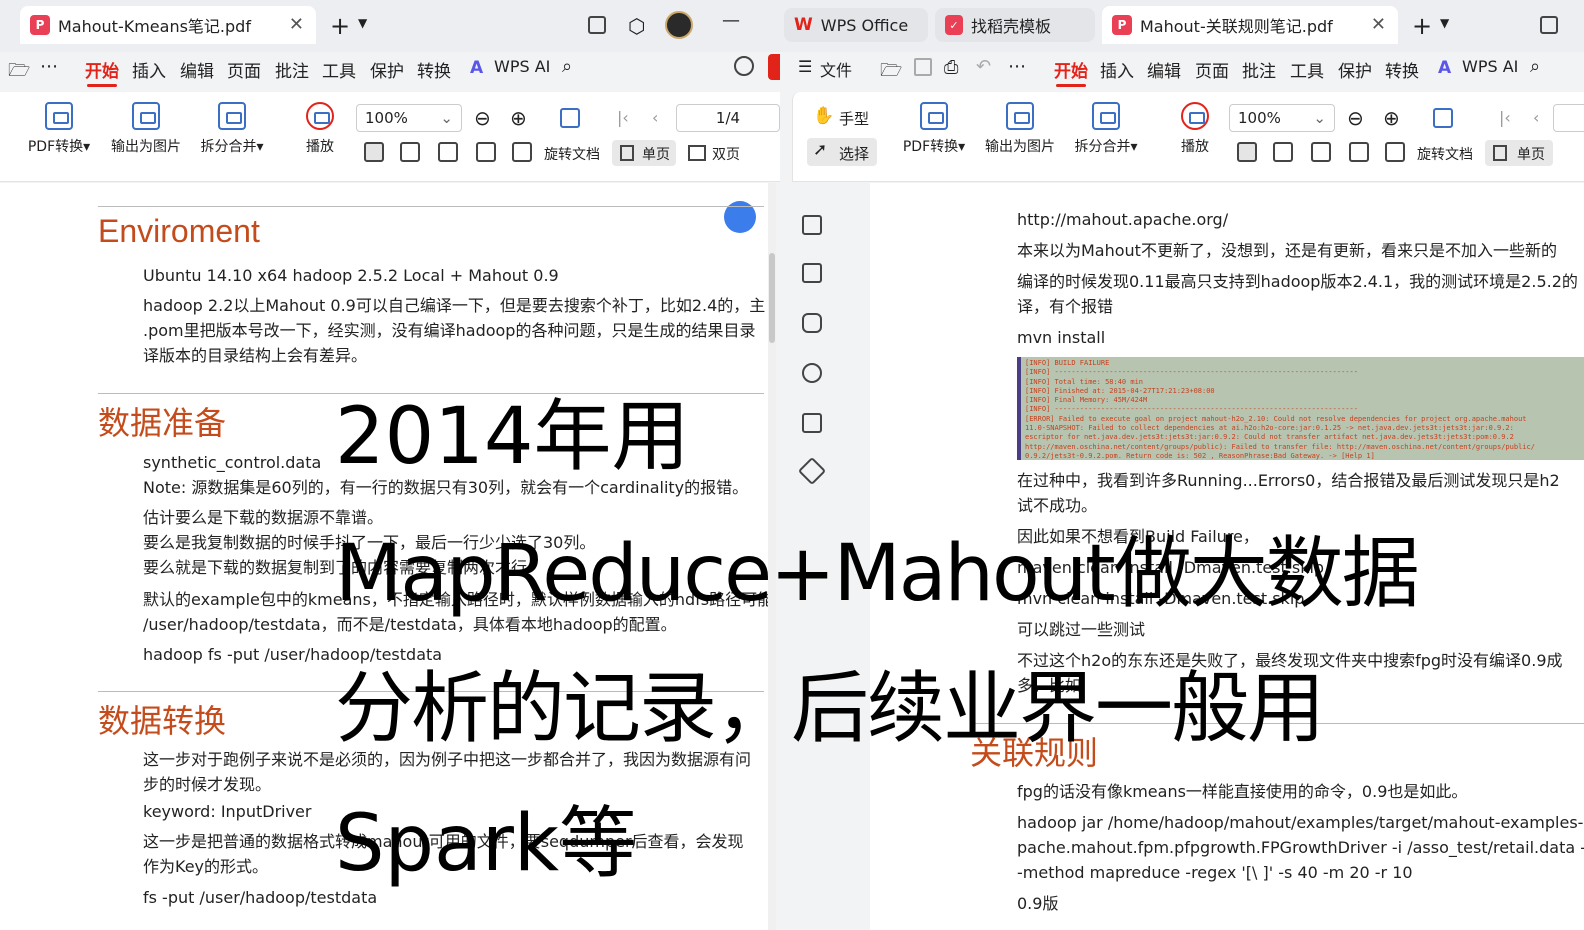 Image resolution: width=1584 pixels, height=930 pixels. Describe the element at coordinates (728, 118) in the screenshot. I see `page-number-input: 1/4` at that location.